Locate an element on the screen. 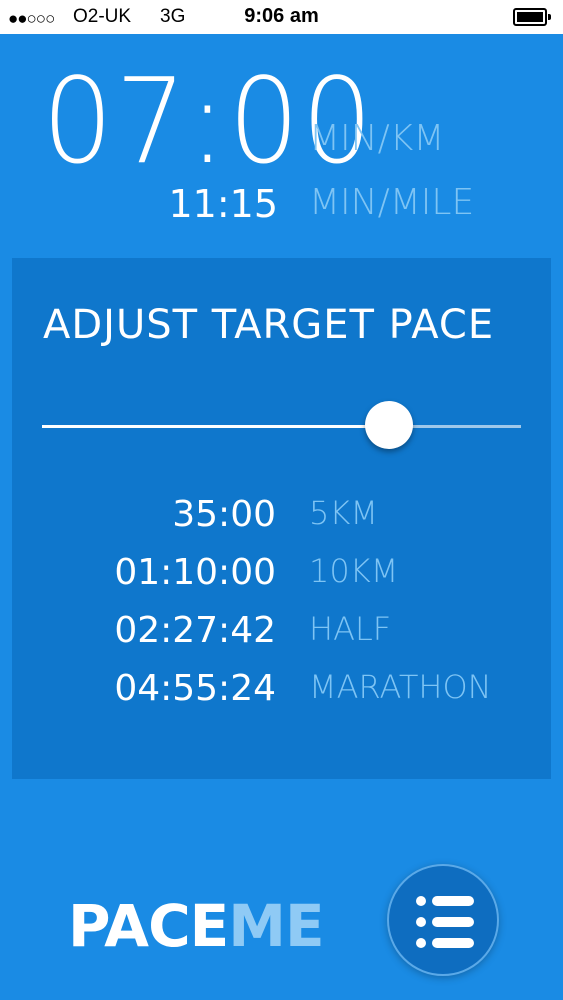  status-bar: ●●○○○ O2-UK 3G 9:06 am is located at coordinates (281, 17).